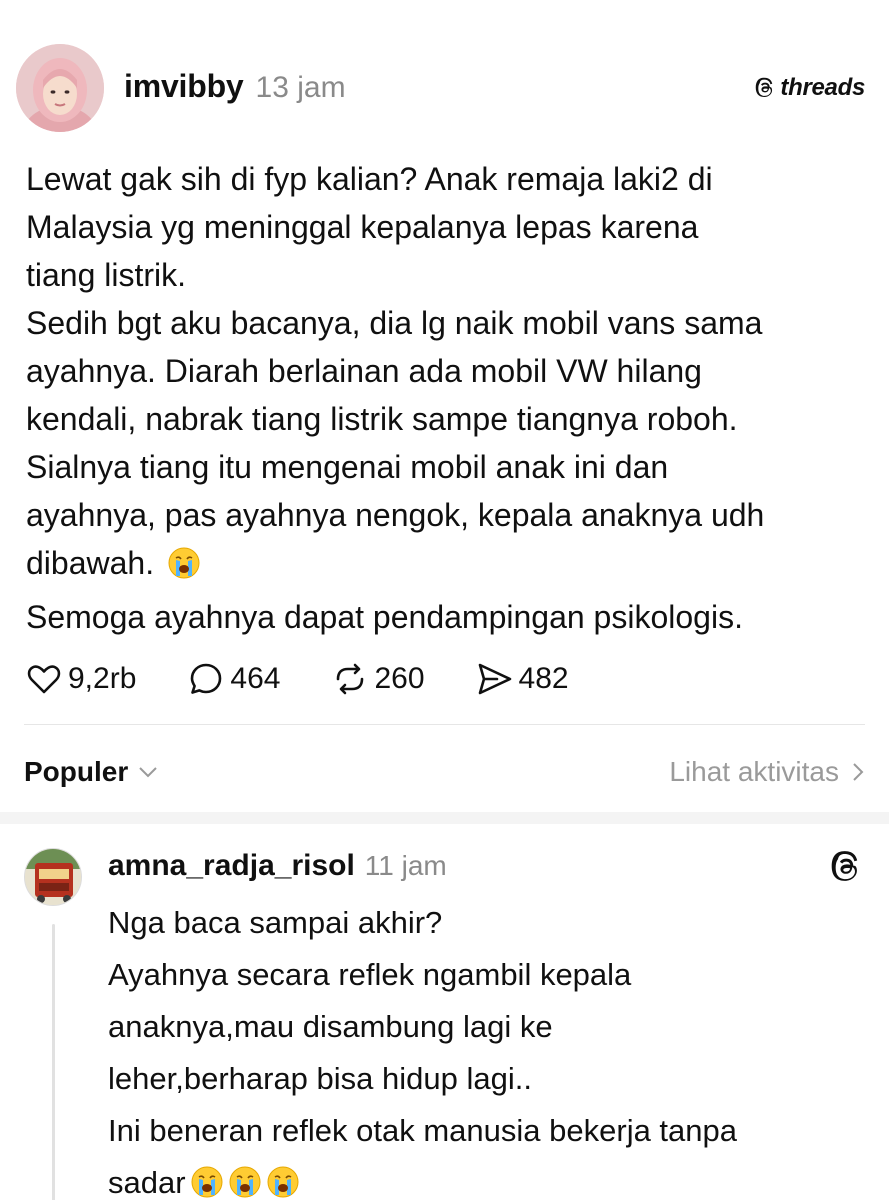 This screenshot has width=889, height=1200. I want to click on post-text-line: tiang listrik., so click(106, 275).